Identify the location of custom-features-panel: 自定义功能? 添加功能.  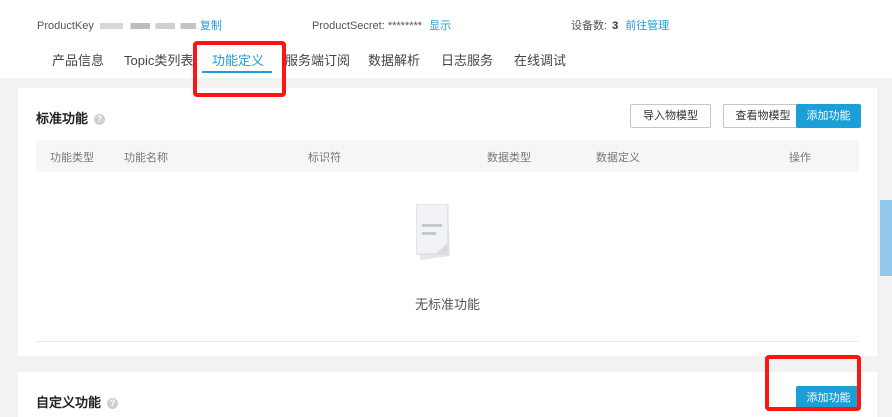
(447, 394).